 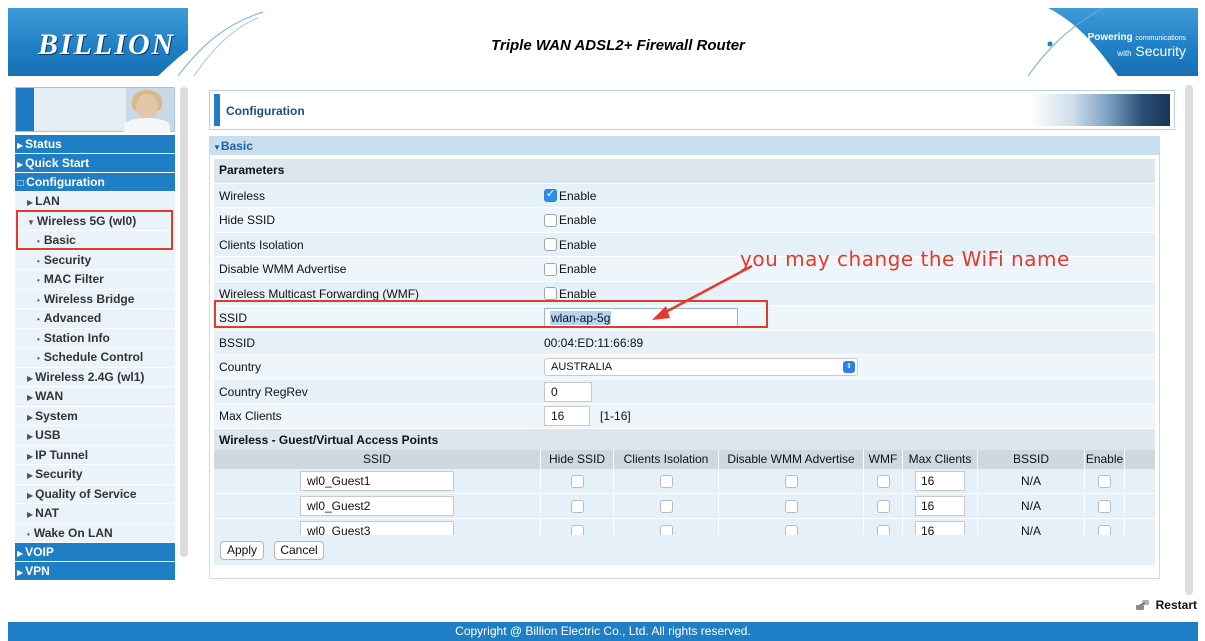 What do you see at coordinates (594, 342) in the screenshot?
I see `bssid-value: 00:04:ED:11:66:89` at bounding box center [594, 342].